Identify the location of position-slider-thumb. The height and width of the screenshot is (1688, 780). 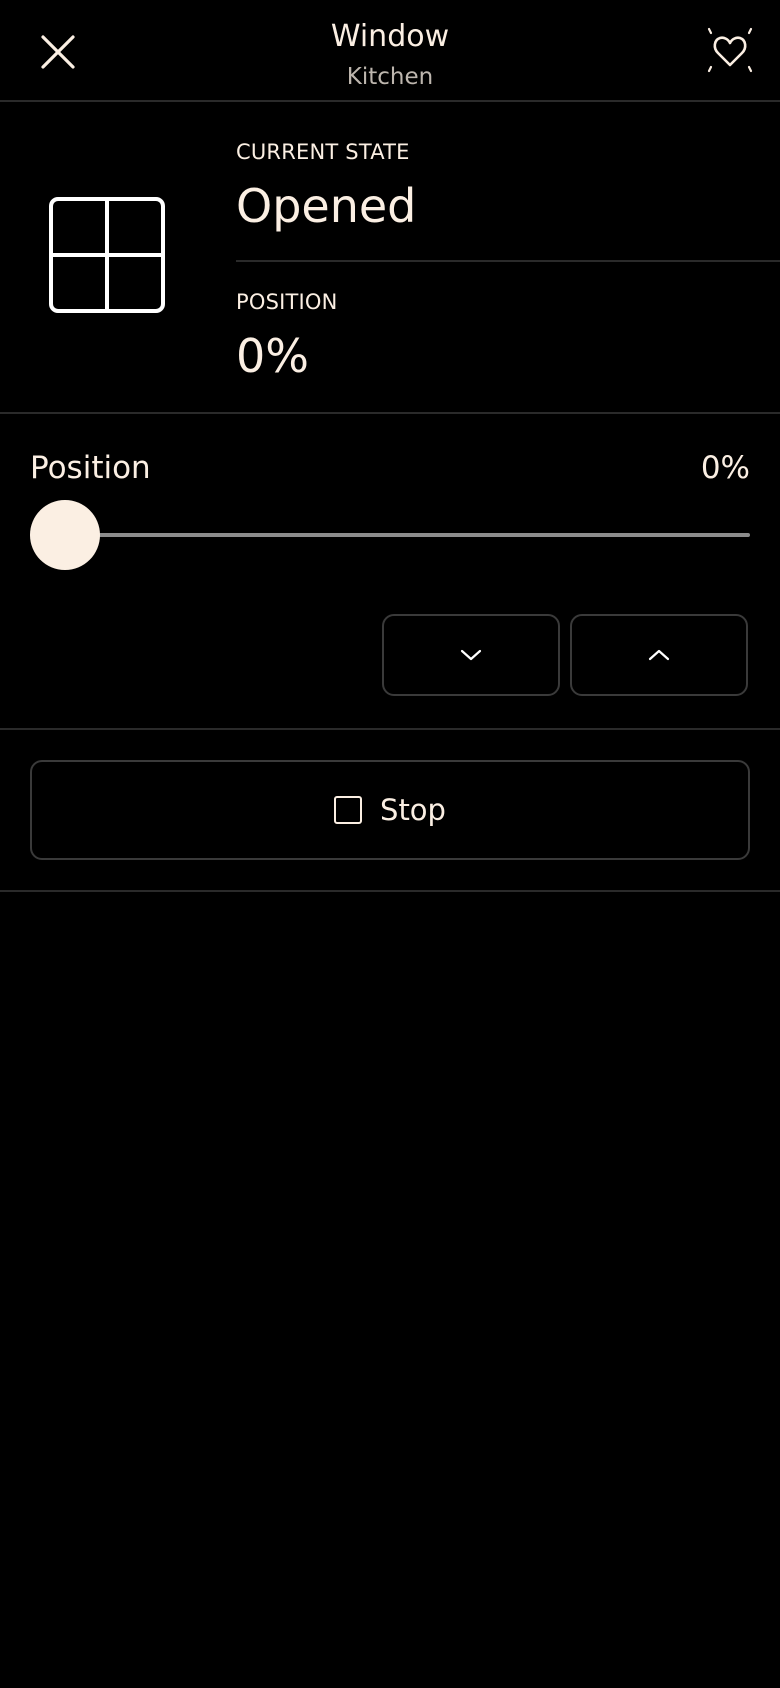
(65, 535).